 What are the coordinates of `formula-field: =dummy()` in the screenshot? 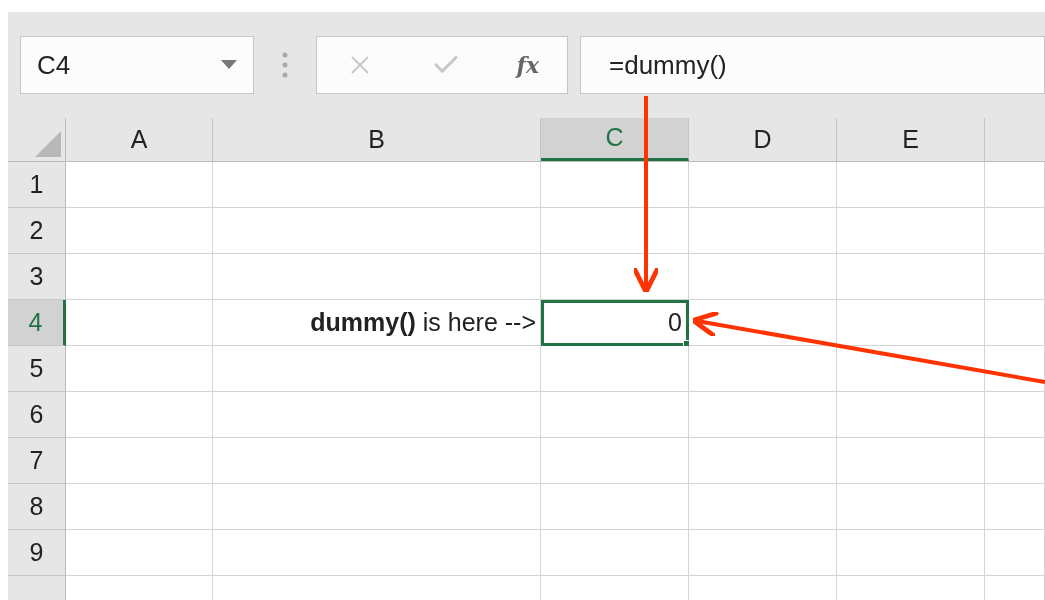 It's located at (812, 65).